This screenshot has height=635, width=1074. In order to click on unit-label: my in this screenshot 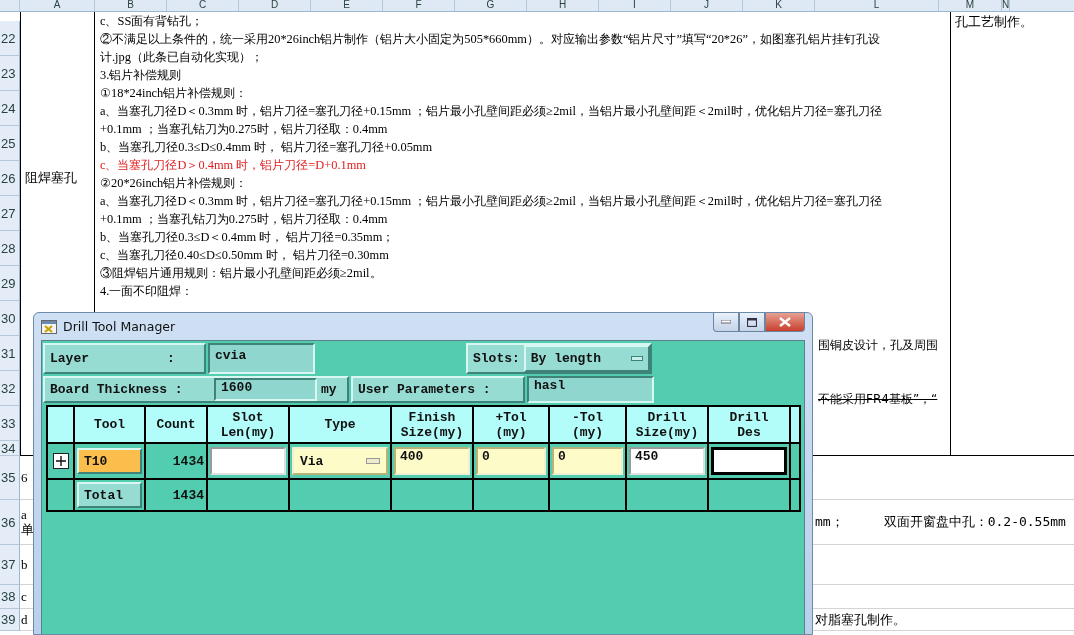, I will do `click(329, 389)`.